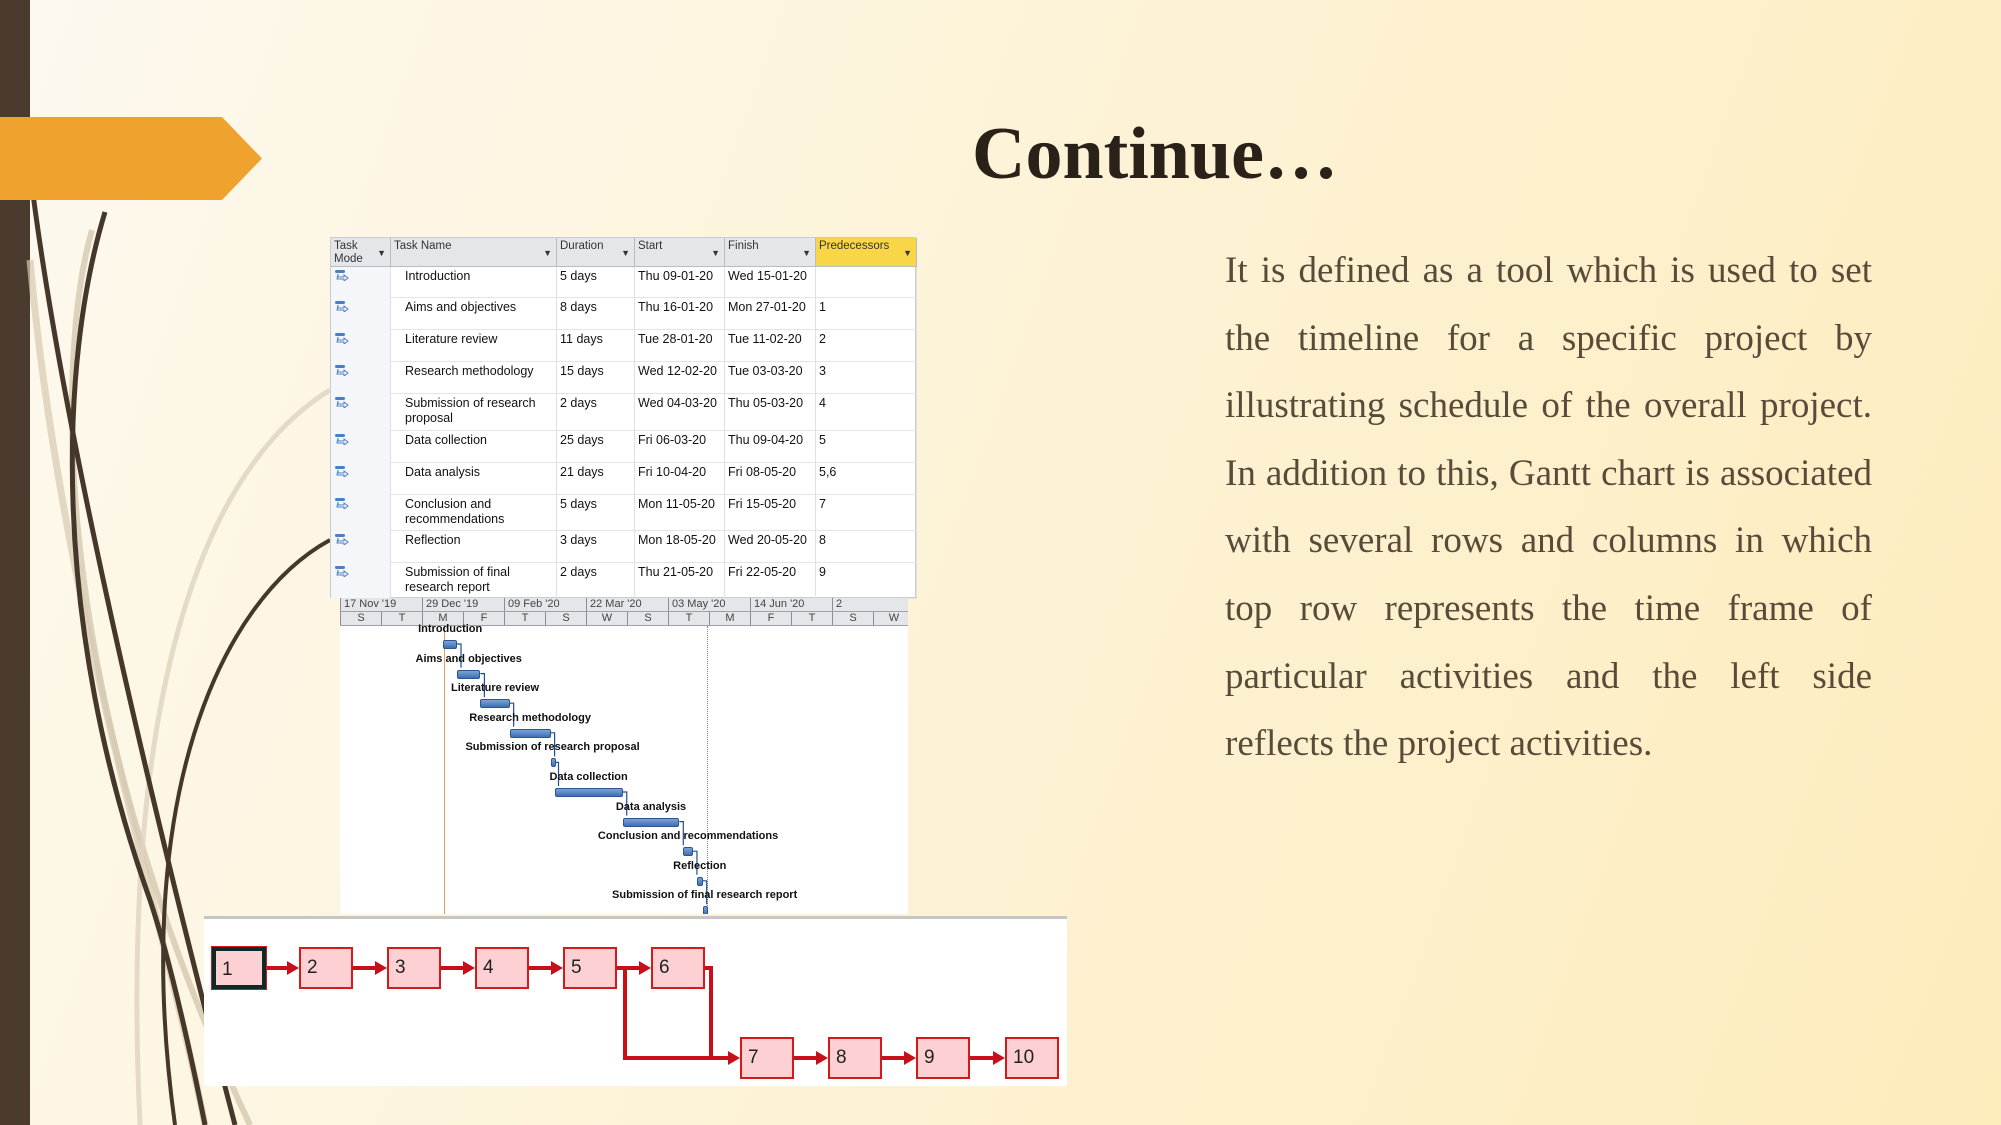 Image resolution: width=2001 pixels, height=1125 pixels. Describe the element at coordinates (414, 968) in the screenshot. I see `network-node: 3` at that location.